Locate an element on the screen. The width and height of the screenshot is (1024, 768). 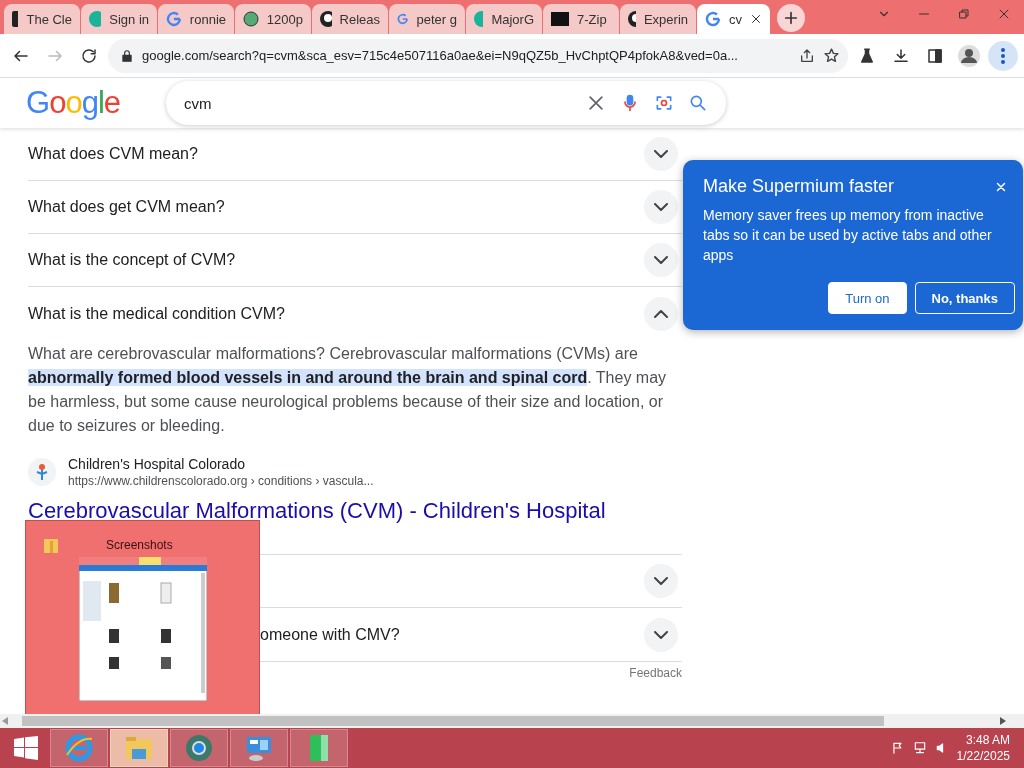
turn-on-button: Turn on is located at coordinates (867, 298).